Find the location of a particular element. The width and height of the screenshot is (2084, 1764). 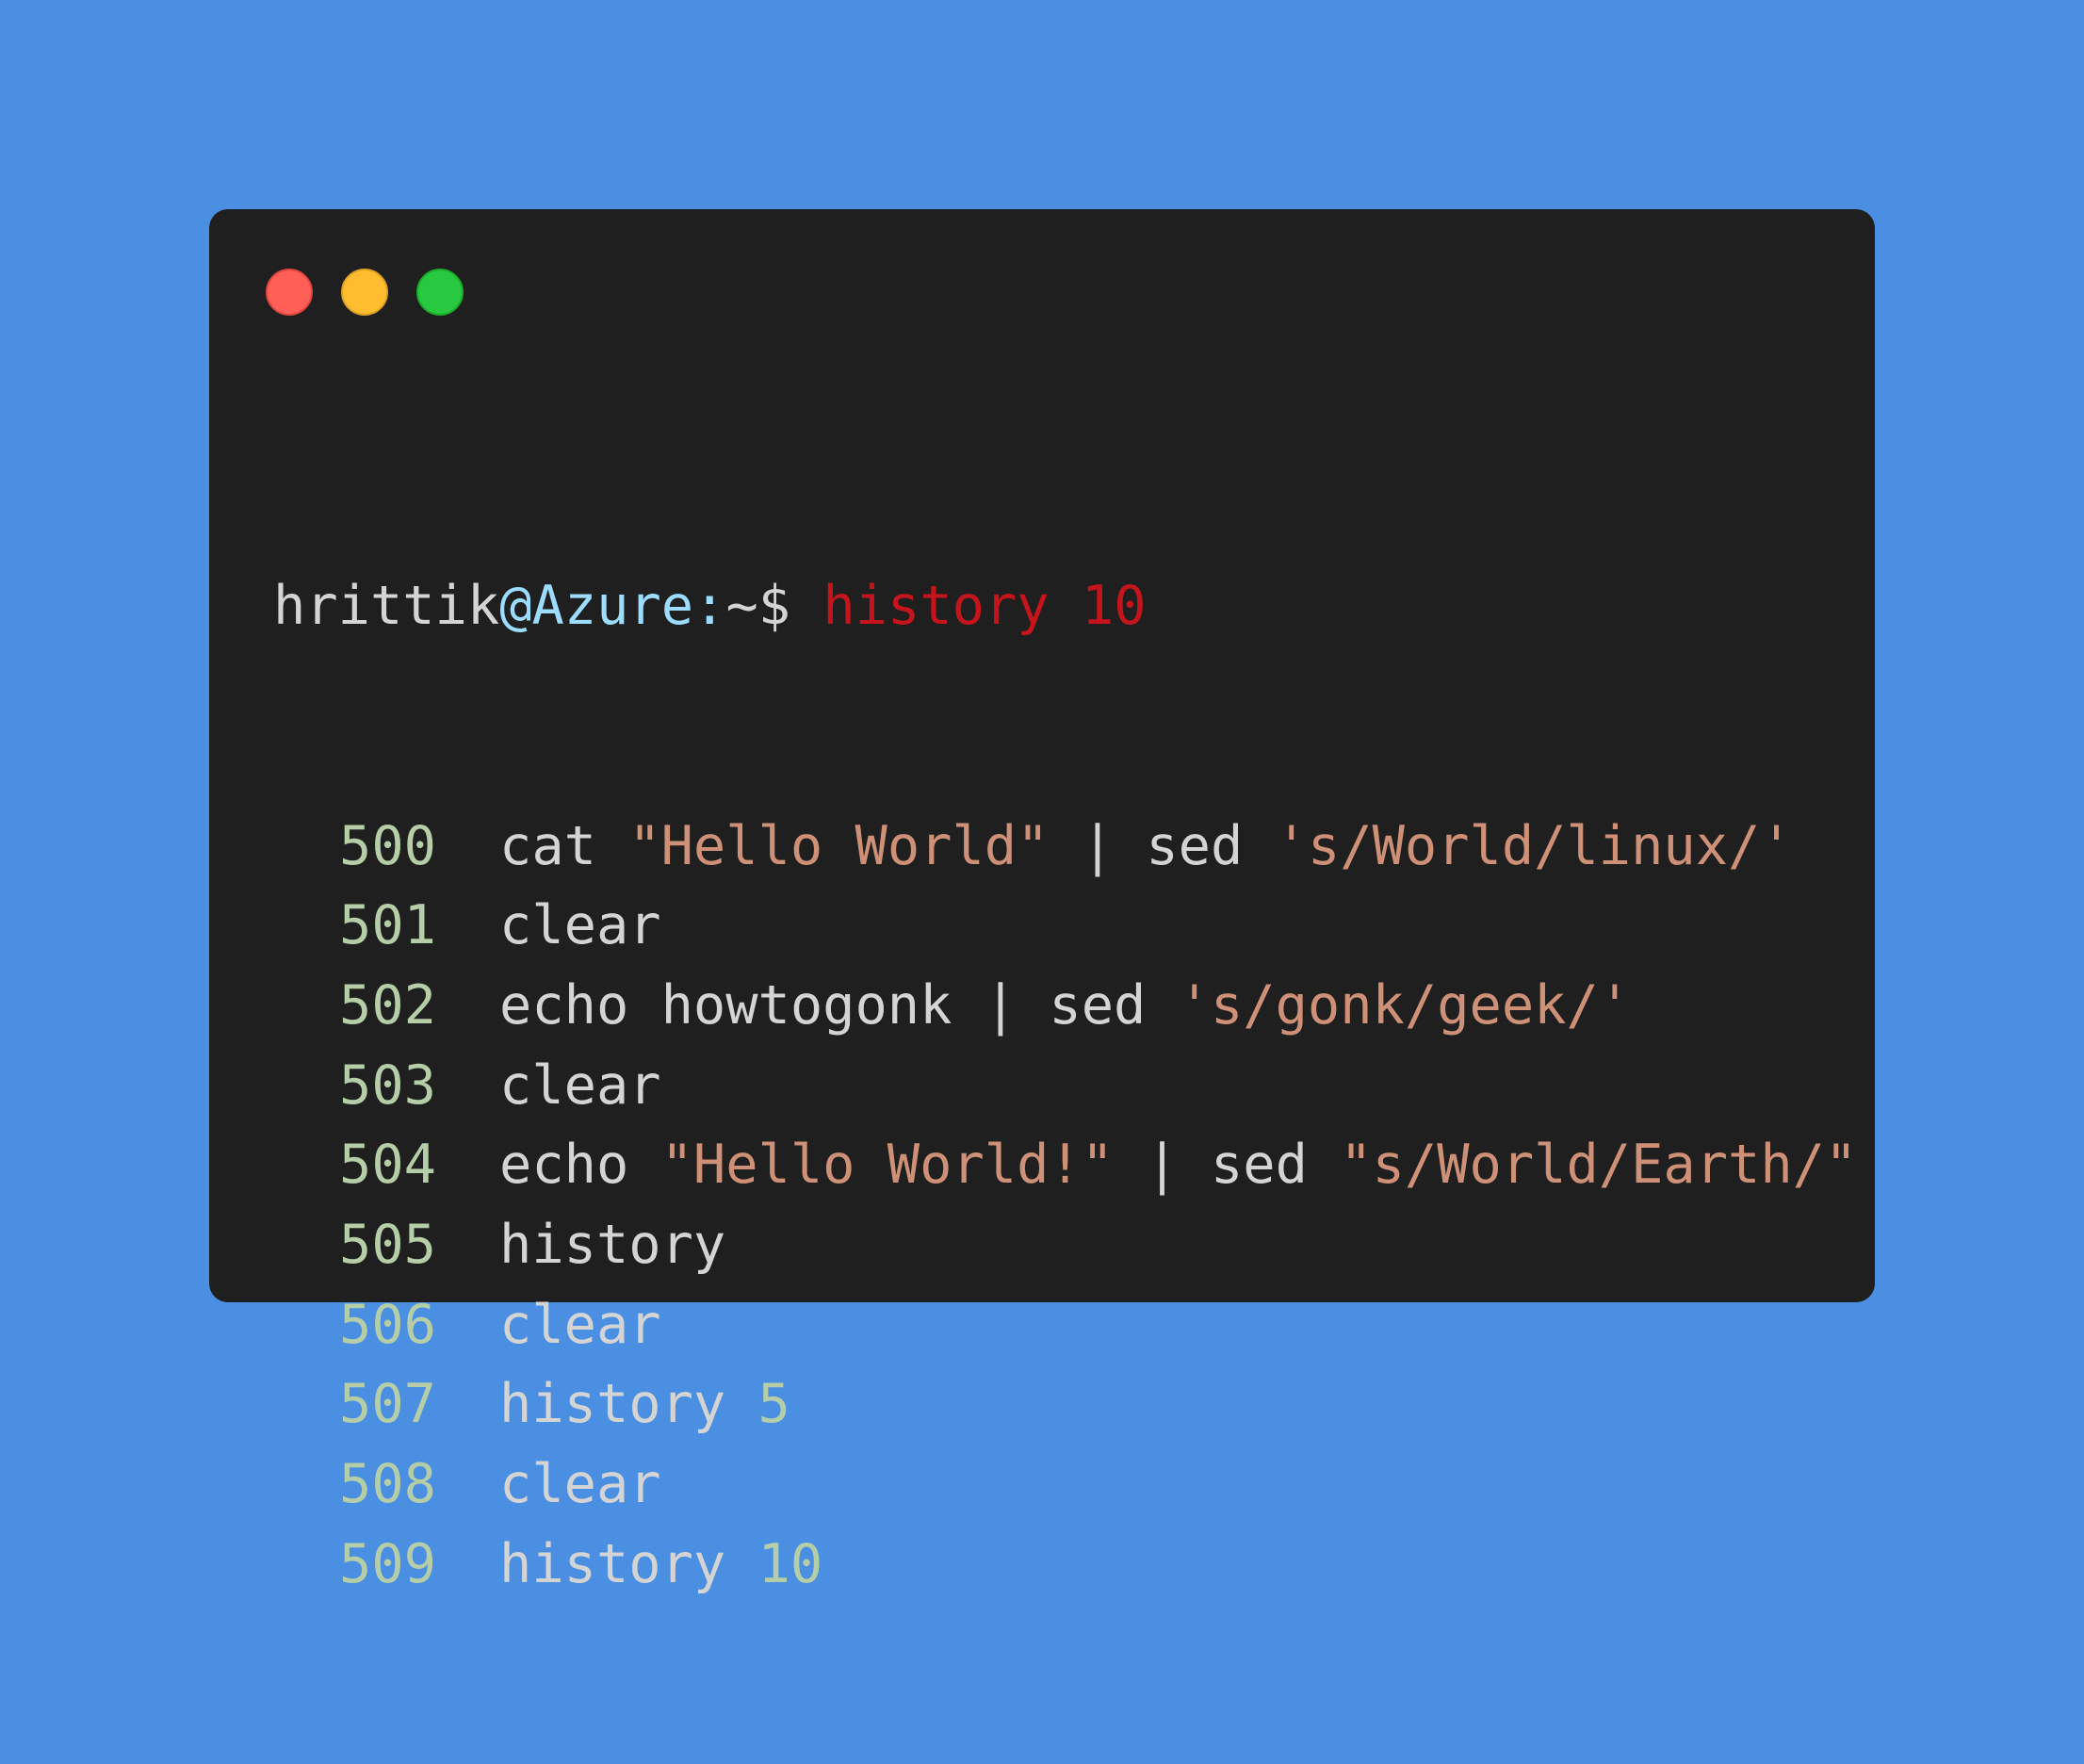

history-entry: 502 echo howtogonk | sed 's/gonk/geek/' is located at coordinates (1074, 1006).